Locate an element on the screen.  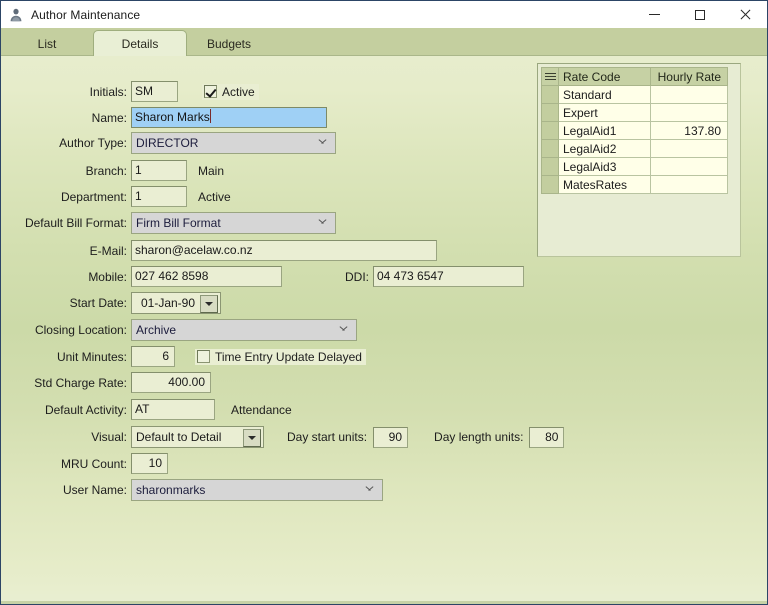
active-checkbox: Active is located at coordinates (230, 91).